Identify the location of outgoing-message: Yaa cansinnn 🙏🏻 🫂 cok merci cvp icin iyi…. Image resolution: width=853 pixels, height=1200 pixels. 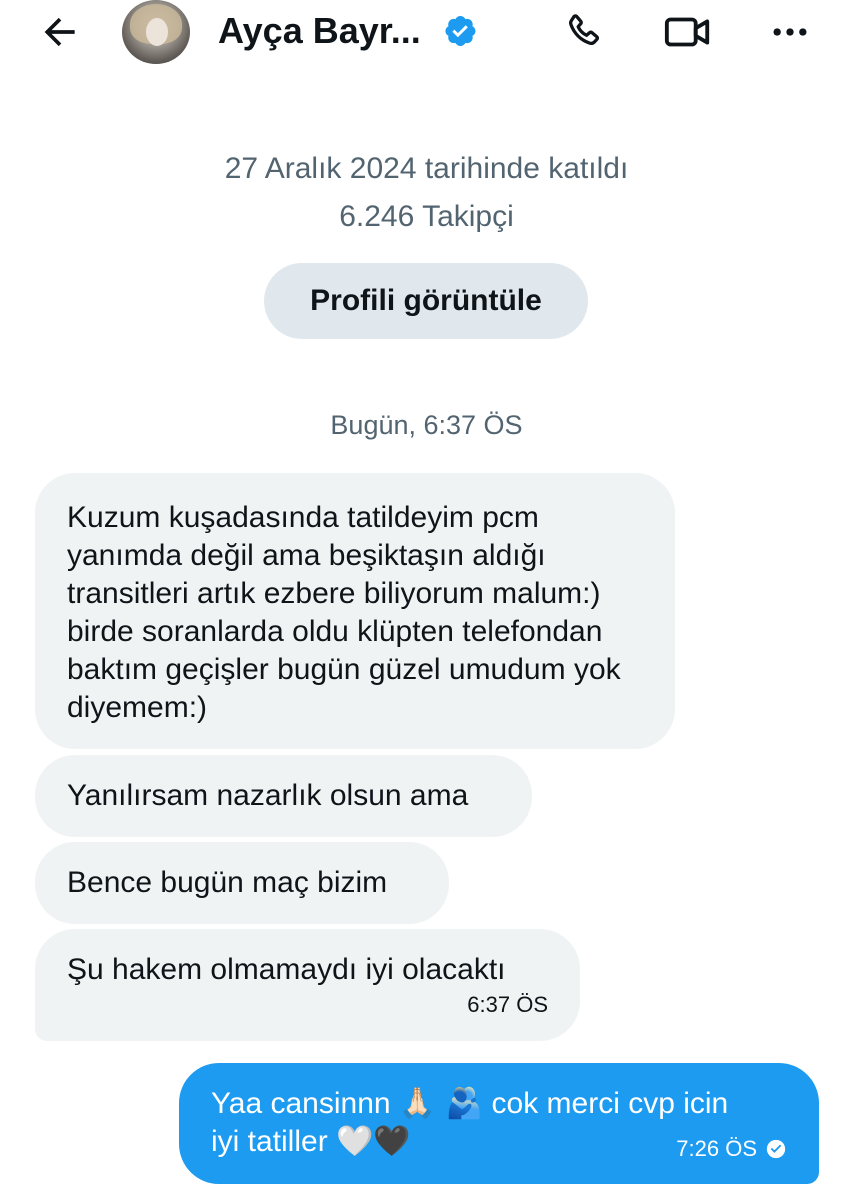
(499, 1123).